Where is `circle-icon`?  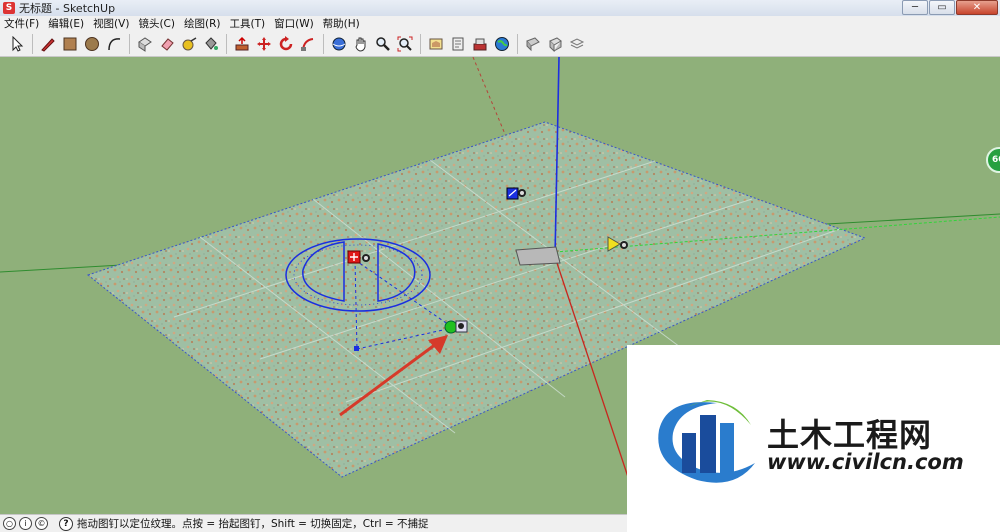 circle-icon is located at coordinates (91, 43).